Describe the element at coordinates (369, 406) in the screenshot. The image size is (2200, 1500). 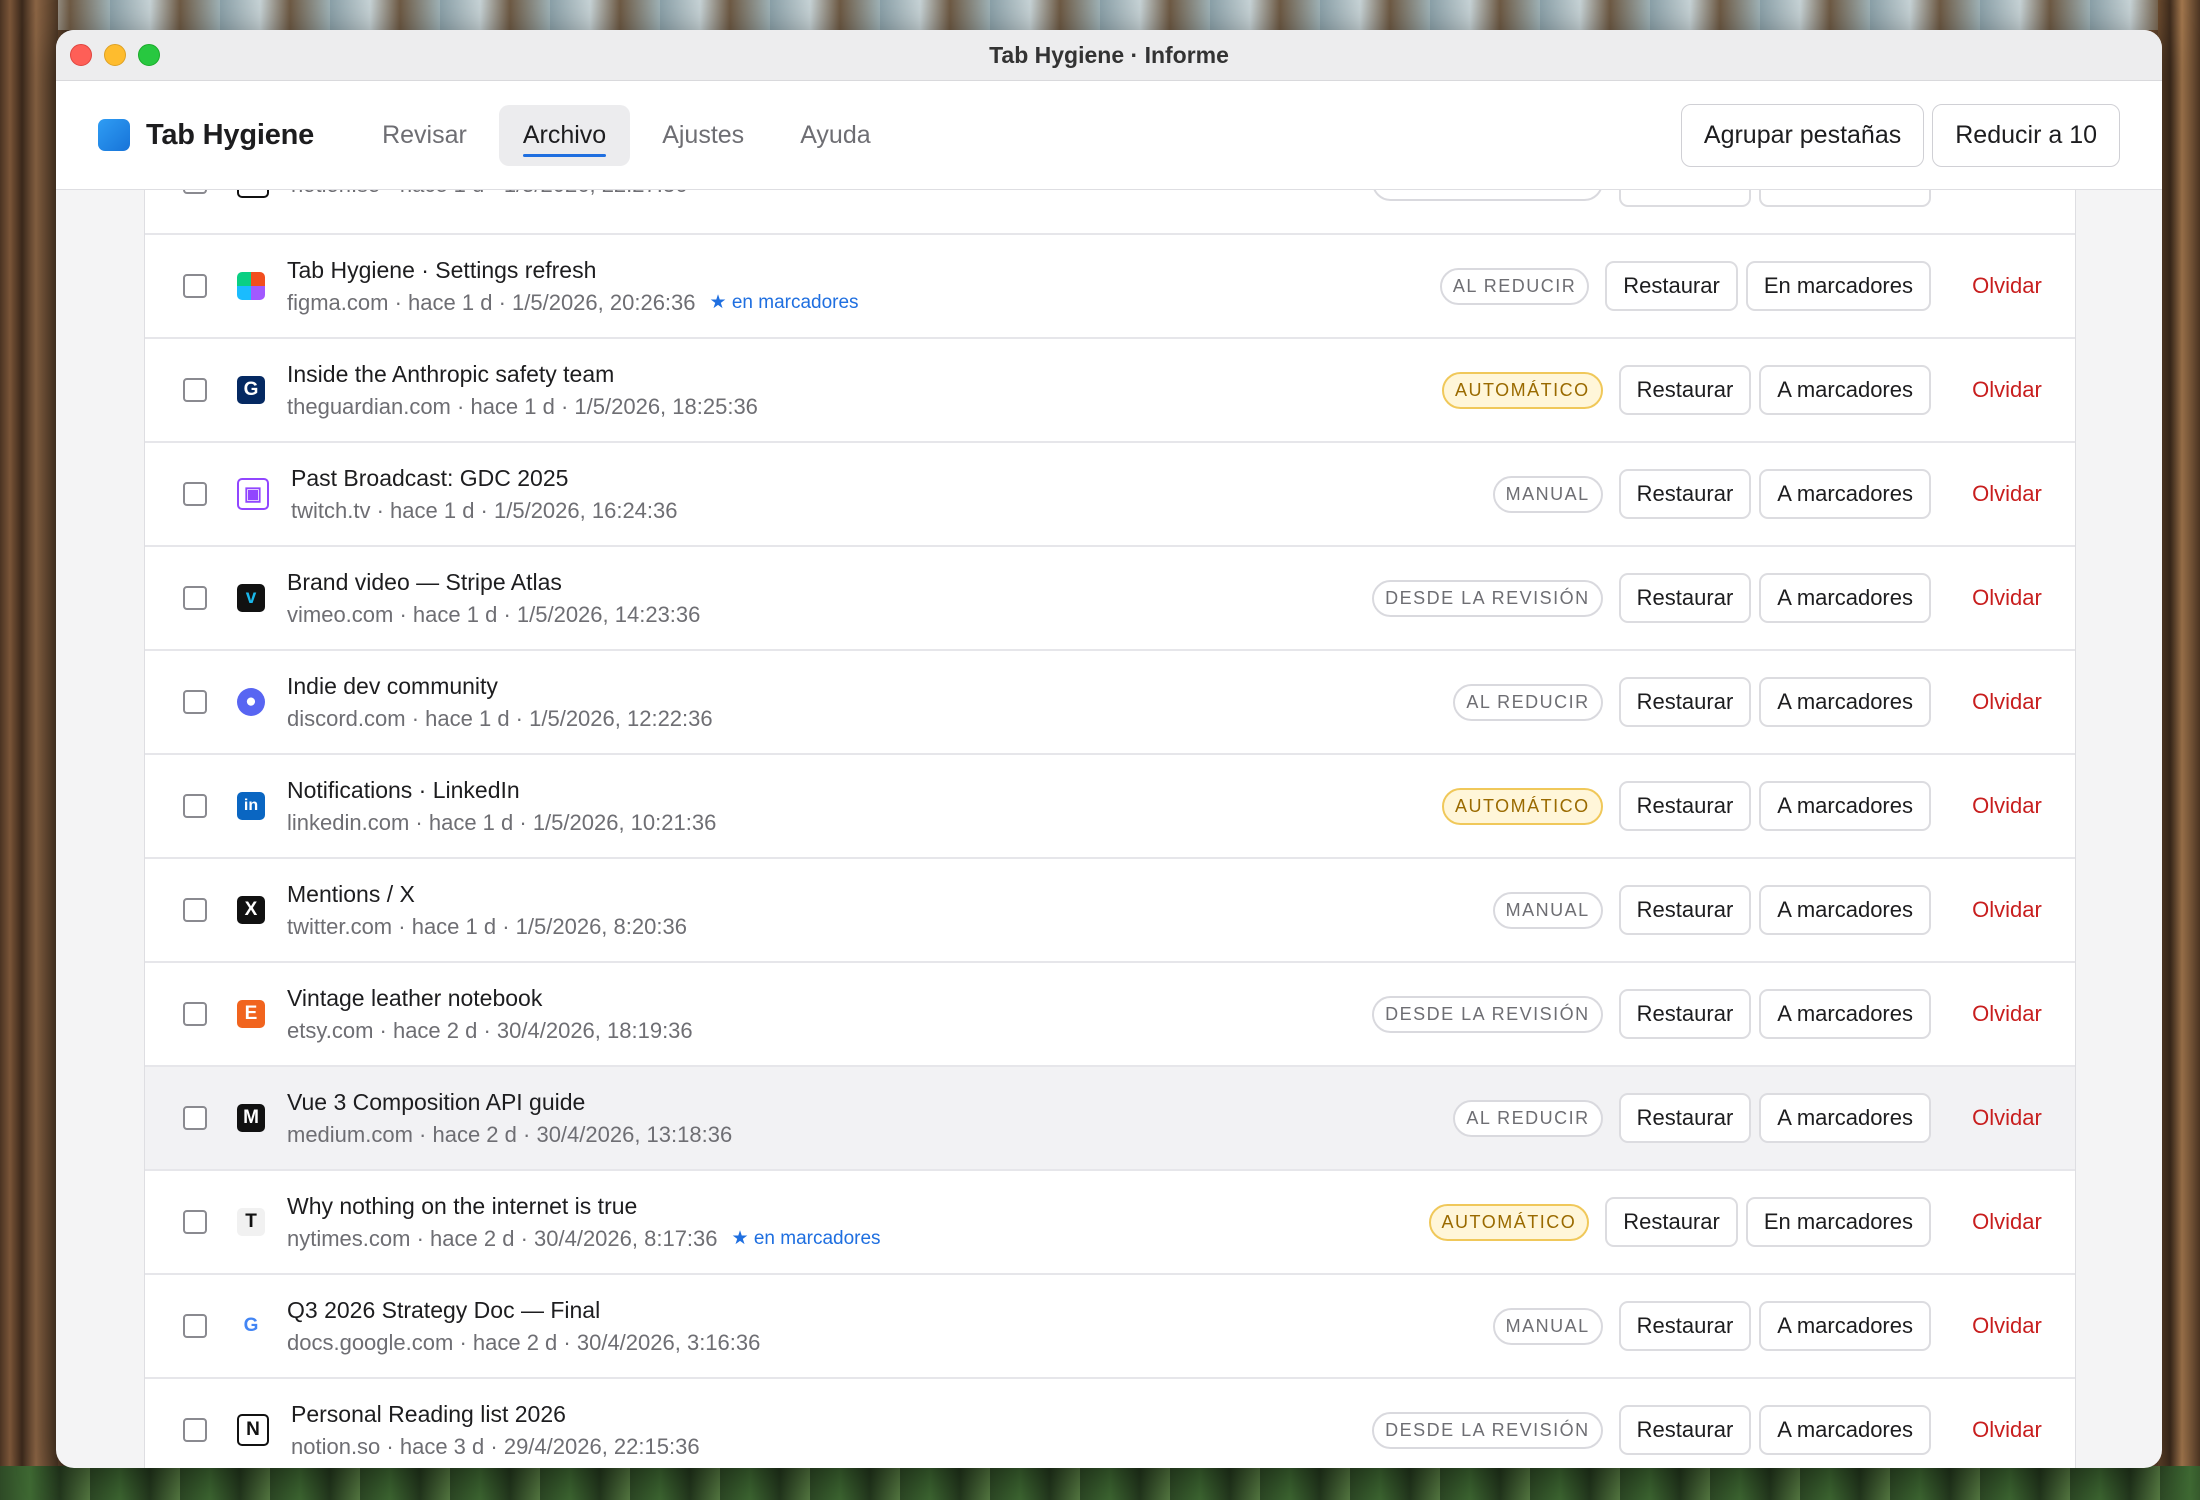
I see `row-site: theguardian.com` at that location.